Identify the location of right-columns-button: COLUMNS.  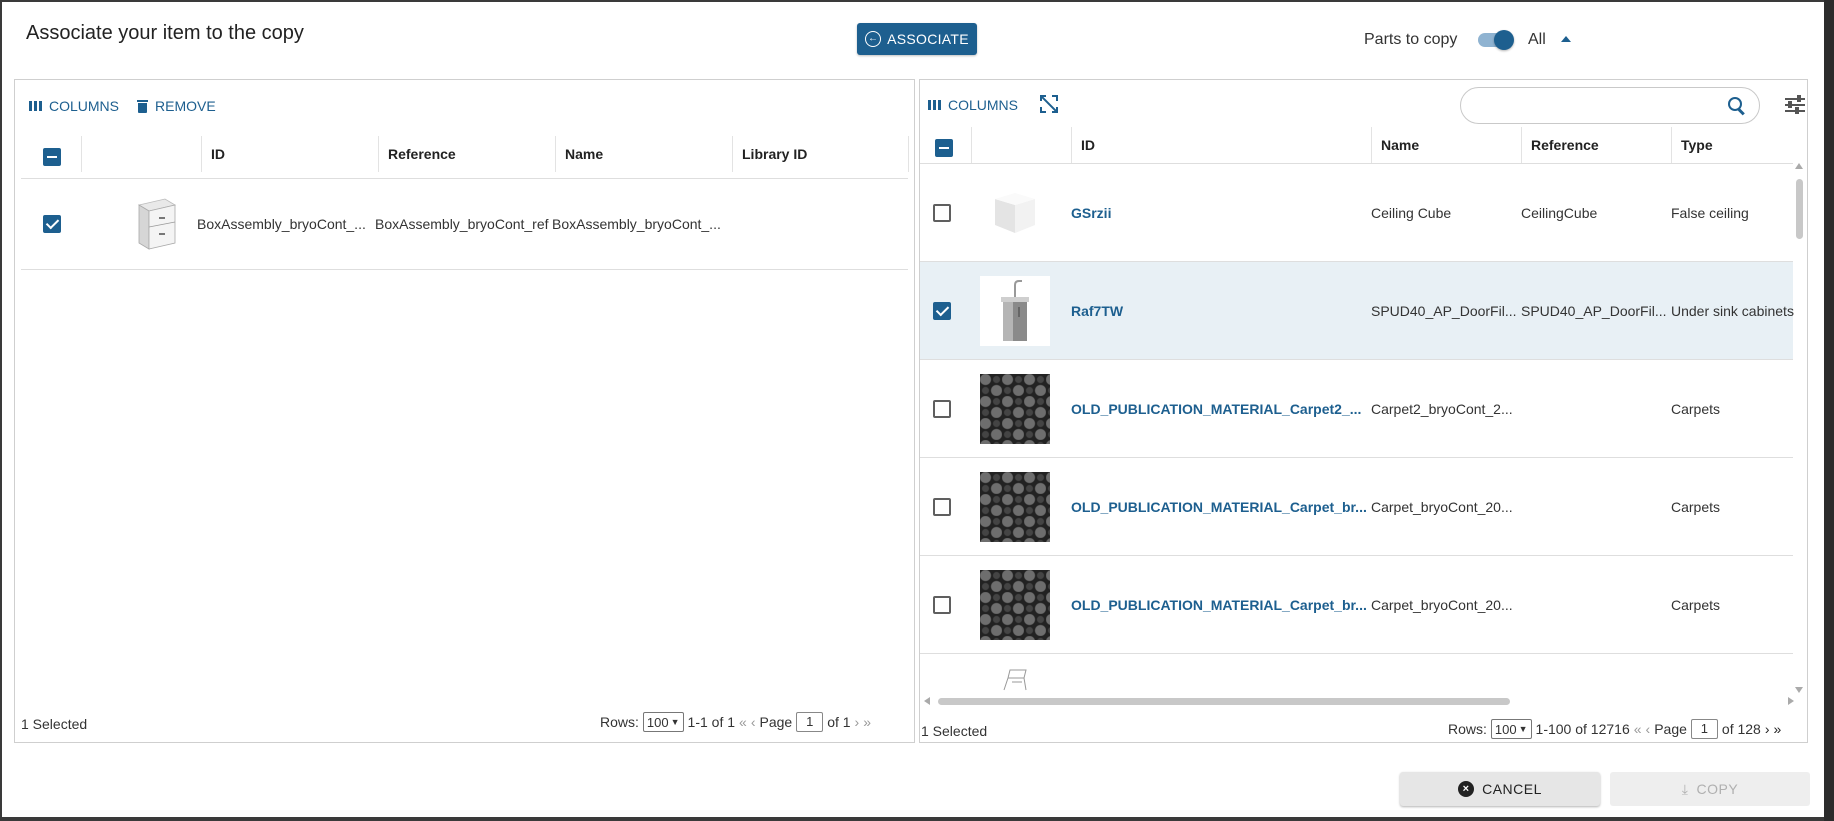
(973, 105).